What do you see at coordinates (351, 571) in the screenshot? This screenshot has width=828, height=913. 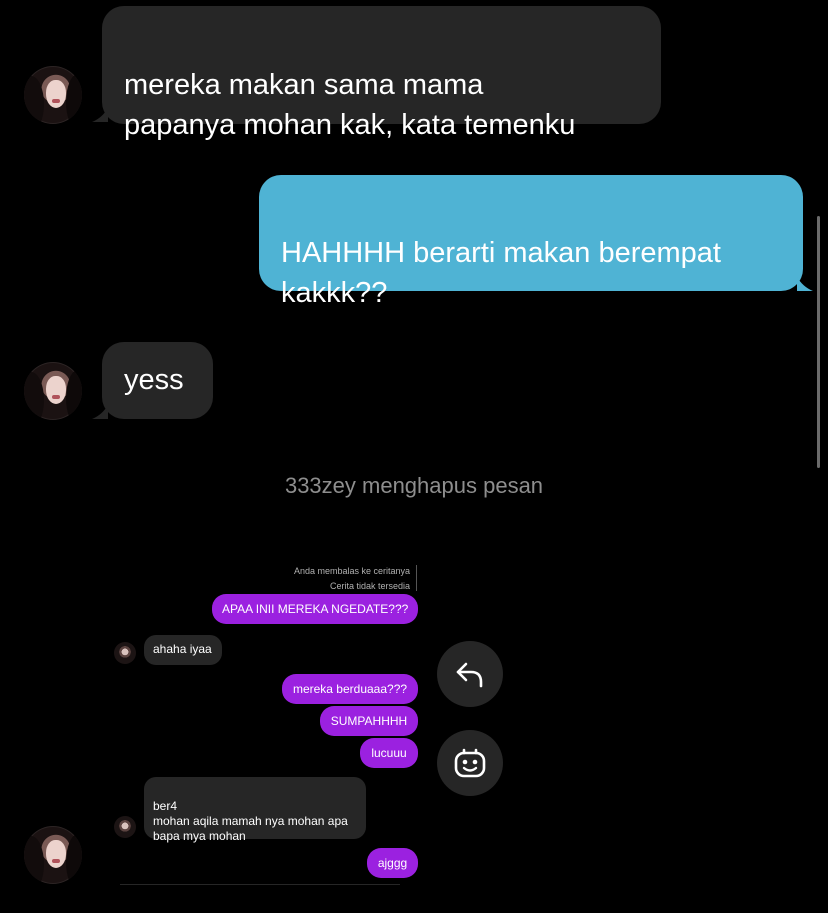 I see `reply-context-label: Anda membalas ke ceritanya` at bounding box center [351, 571].